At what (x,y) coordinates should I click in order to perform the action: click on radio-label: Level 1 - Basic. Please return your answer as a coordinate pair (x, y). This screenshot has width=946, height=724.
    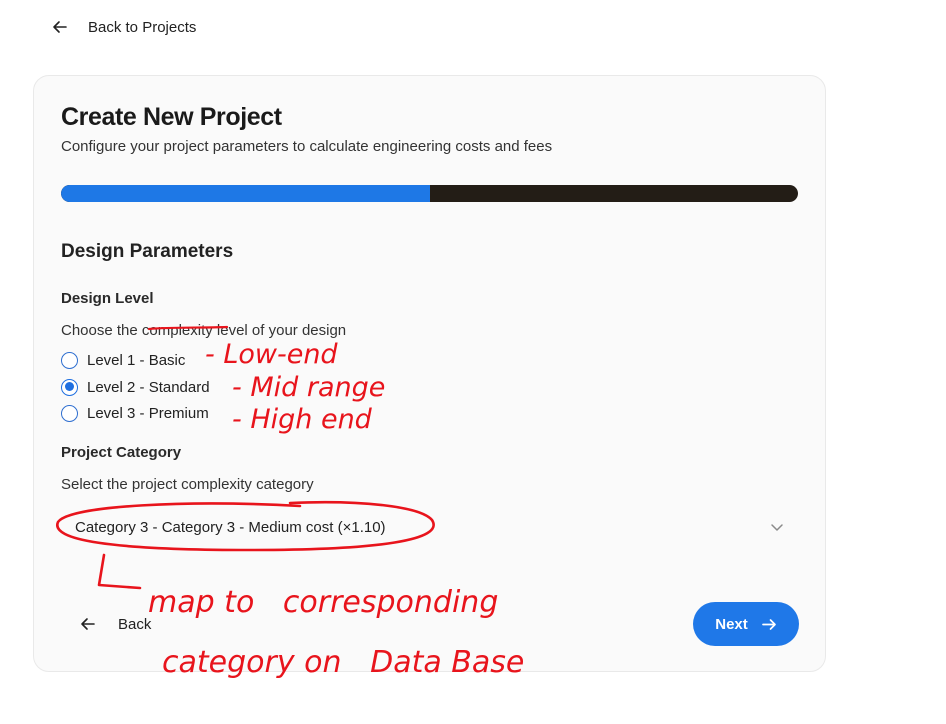
    Looking at the image, I should click on (136, 360).